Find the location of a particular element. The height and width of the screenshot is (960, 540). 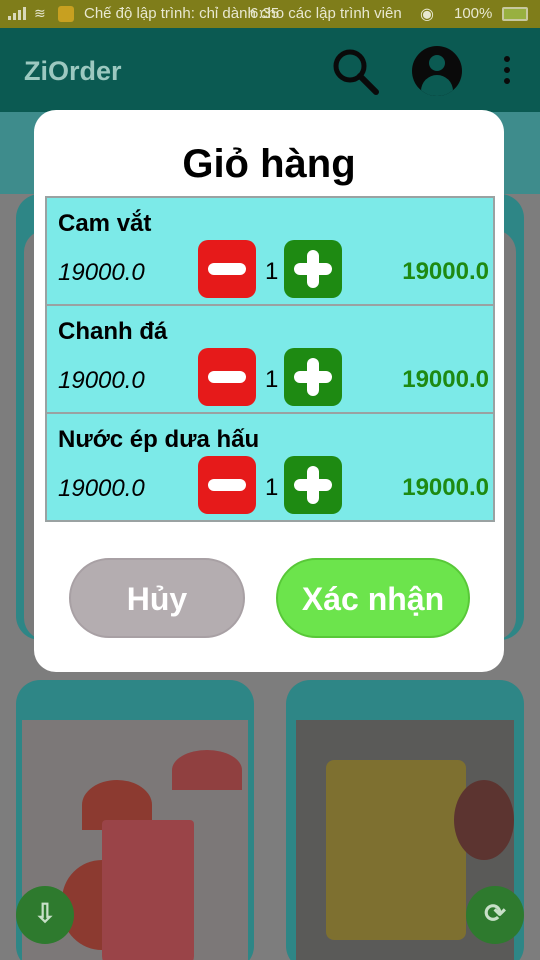

notification-icon is located at coordinates (66, 14).